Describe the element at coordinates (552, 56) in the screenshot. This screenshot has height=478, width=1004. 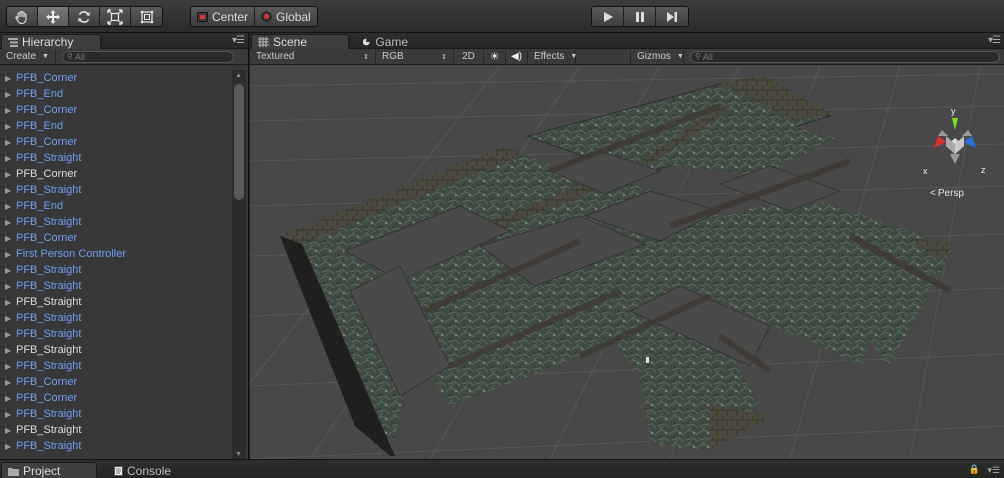
I see `effects-dropdown: Effects ▼` at that location.